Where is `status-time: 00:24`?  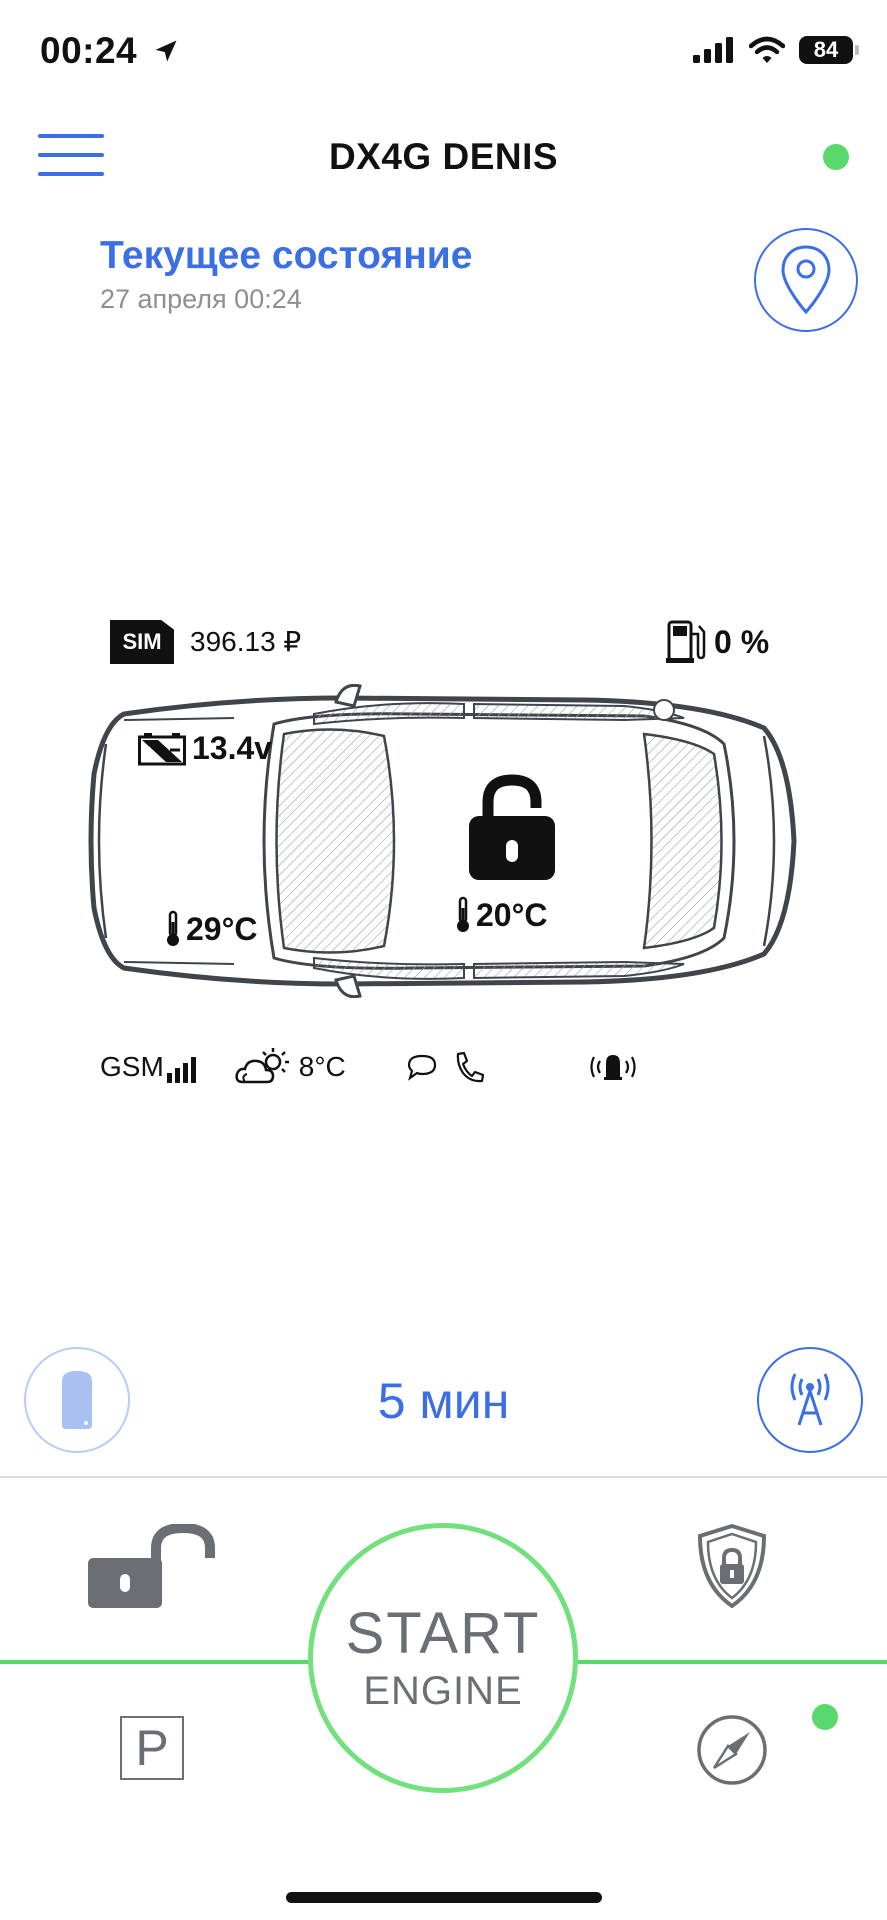
status-time: 00:24 is located at coordinates (110, 51).